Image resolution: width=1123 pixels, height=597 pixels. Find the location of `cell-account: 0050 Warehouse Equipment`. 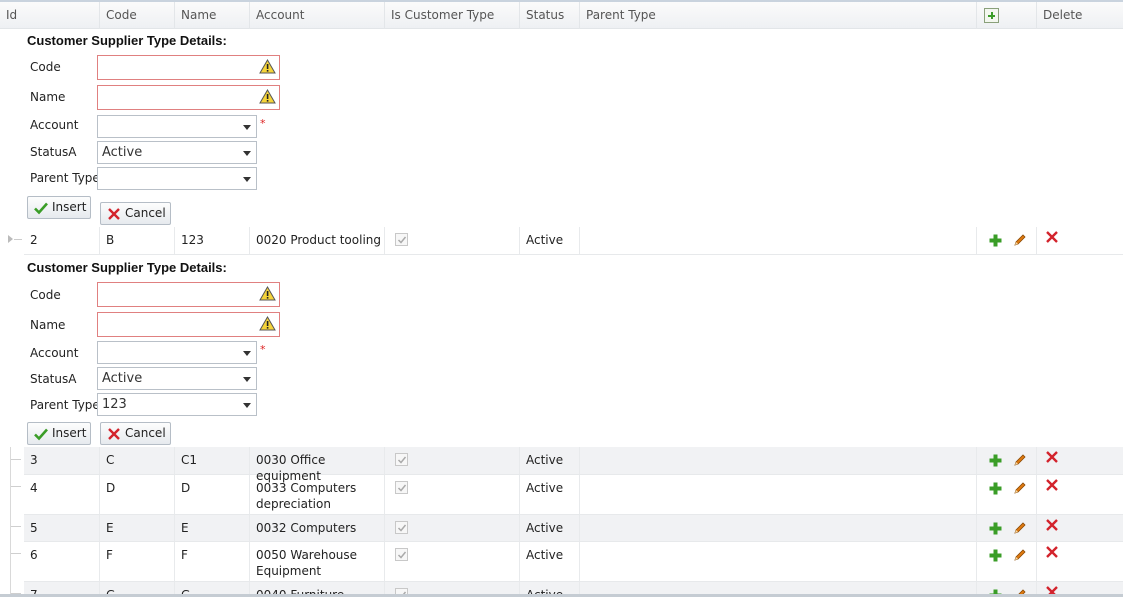

cell-account: 0050 Warehouse Equipment is located at coordinates (316, 561).